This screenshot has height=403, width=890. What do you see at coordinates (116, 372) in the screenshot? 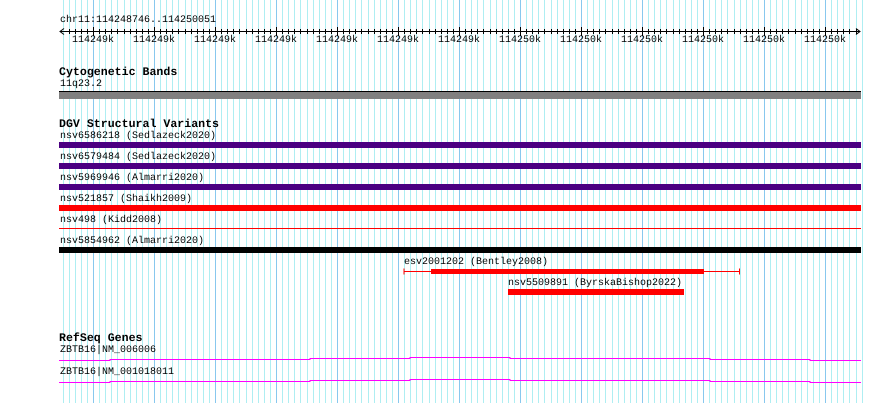
I see `feature-label: ZBTB16|NM_001018011` at bounding box center [116, 372].